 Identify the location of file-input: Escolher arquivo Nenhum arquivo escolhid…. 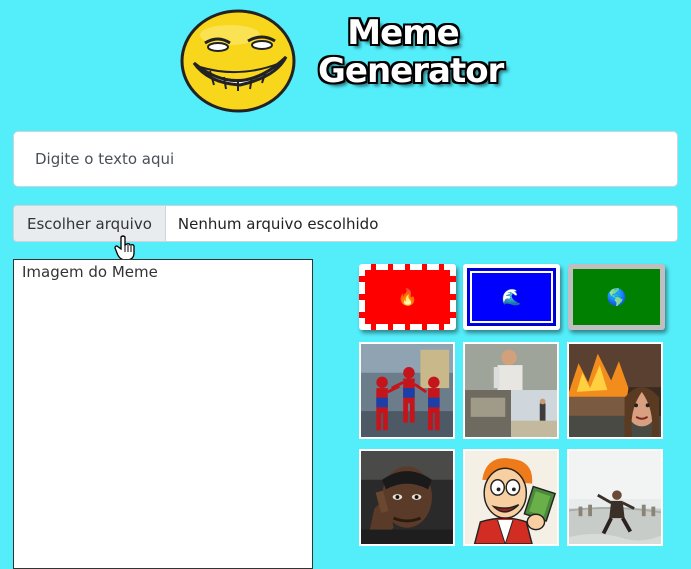
(345, 223).